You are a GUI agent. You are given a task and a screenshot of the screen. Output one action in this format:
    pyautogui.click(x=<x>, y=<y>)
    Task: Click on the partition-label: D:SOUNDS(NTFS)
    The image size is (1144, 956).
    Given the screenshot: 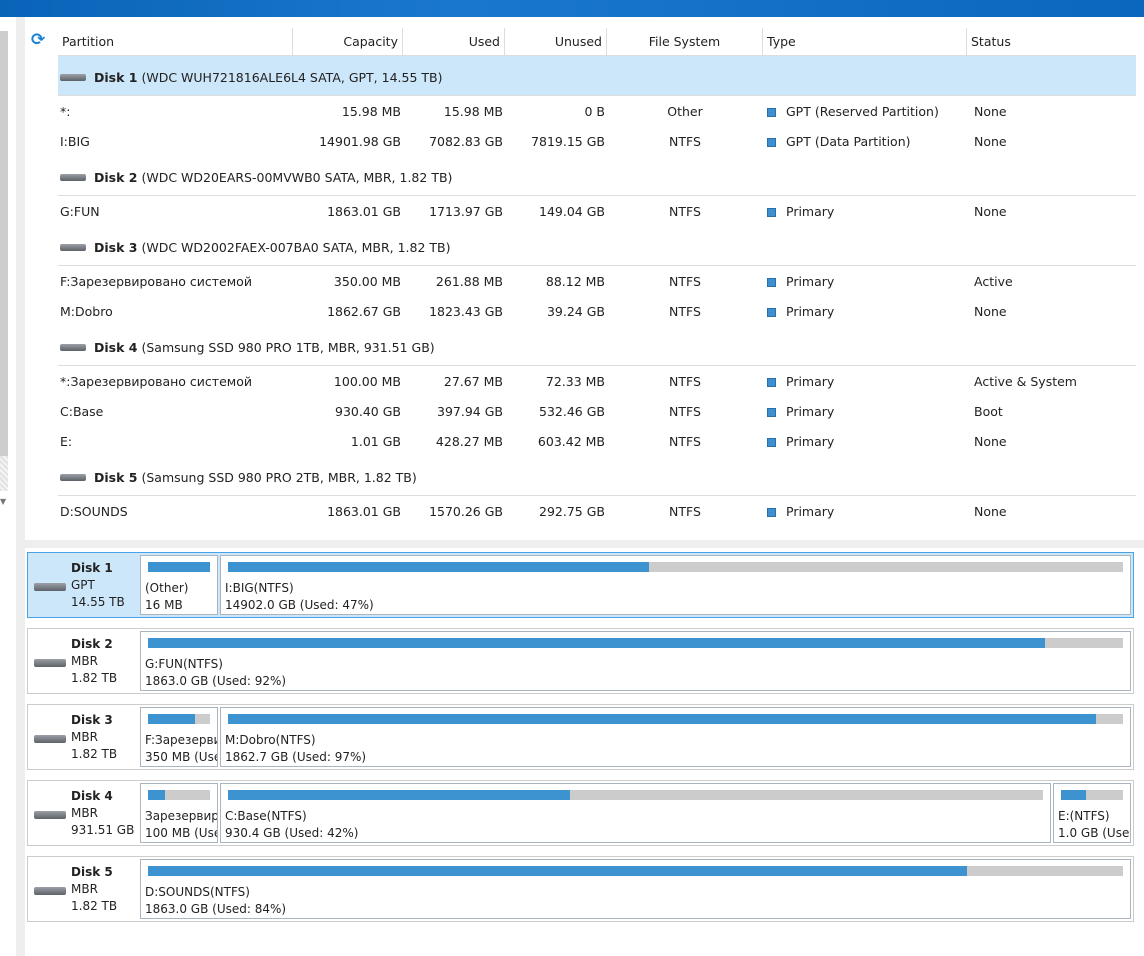 What is the action you would take?
    pyautogui.click(x=197, y=892)
    